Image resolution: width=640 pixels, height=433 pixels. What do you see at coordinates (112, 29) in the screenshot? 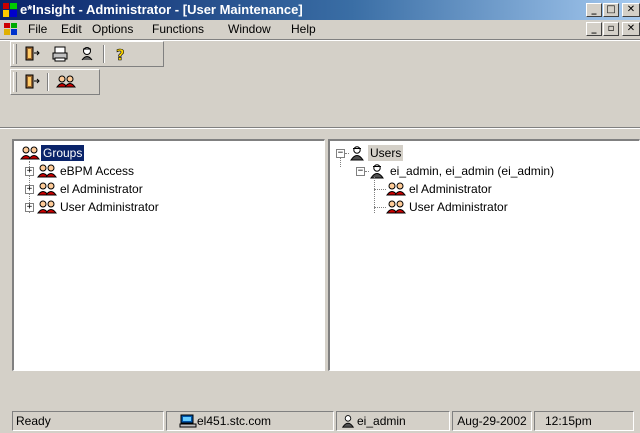
I see `menu-options: Options` at bounding box center [112, 29].